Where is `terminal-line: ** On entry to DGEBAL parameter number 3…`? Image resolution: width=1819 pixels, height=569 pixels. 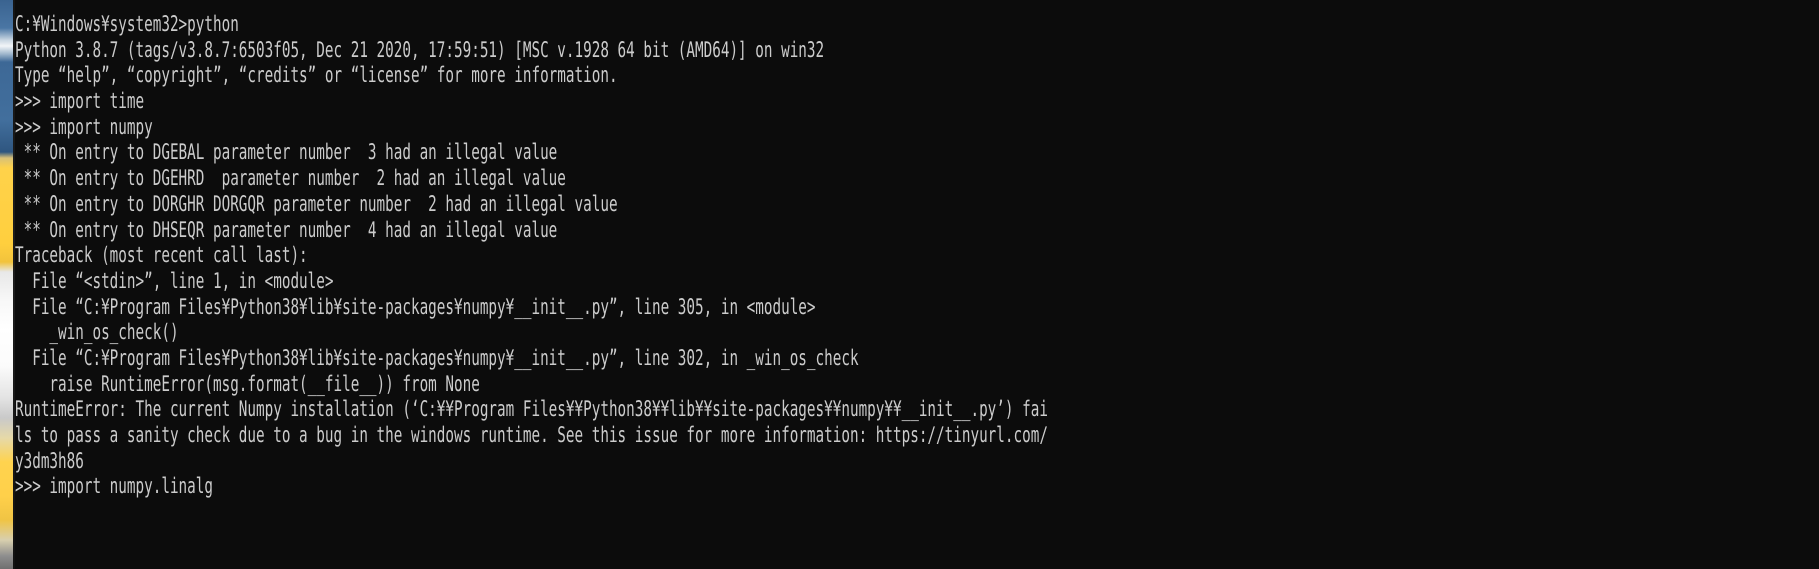 terminal-line: ** On entry to DGEBAL parameter number 3… is located at coordinates (286, 153).